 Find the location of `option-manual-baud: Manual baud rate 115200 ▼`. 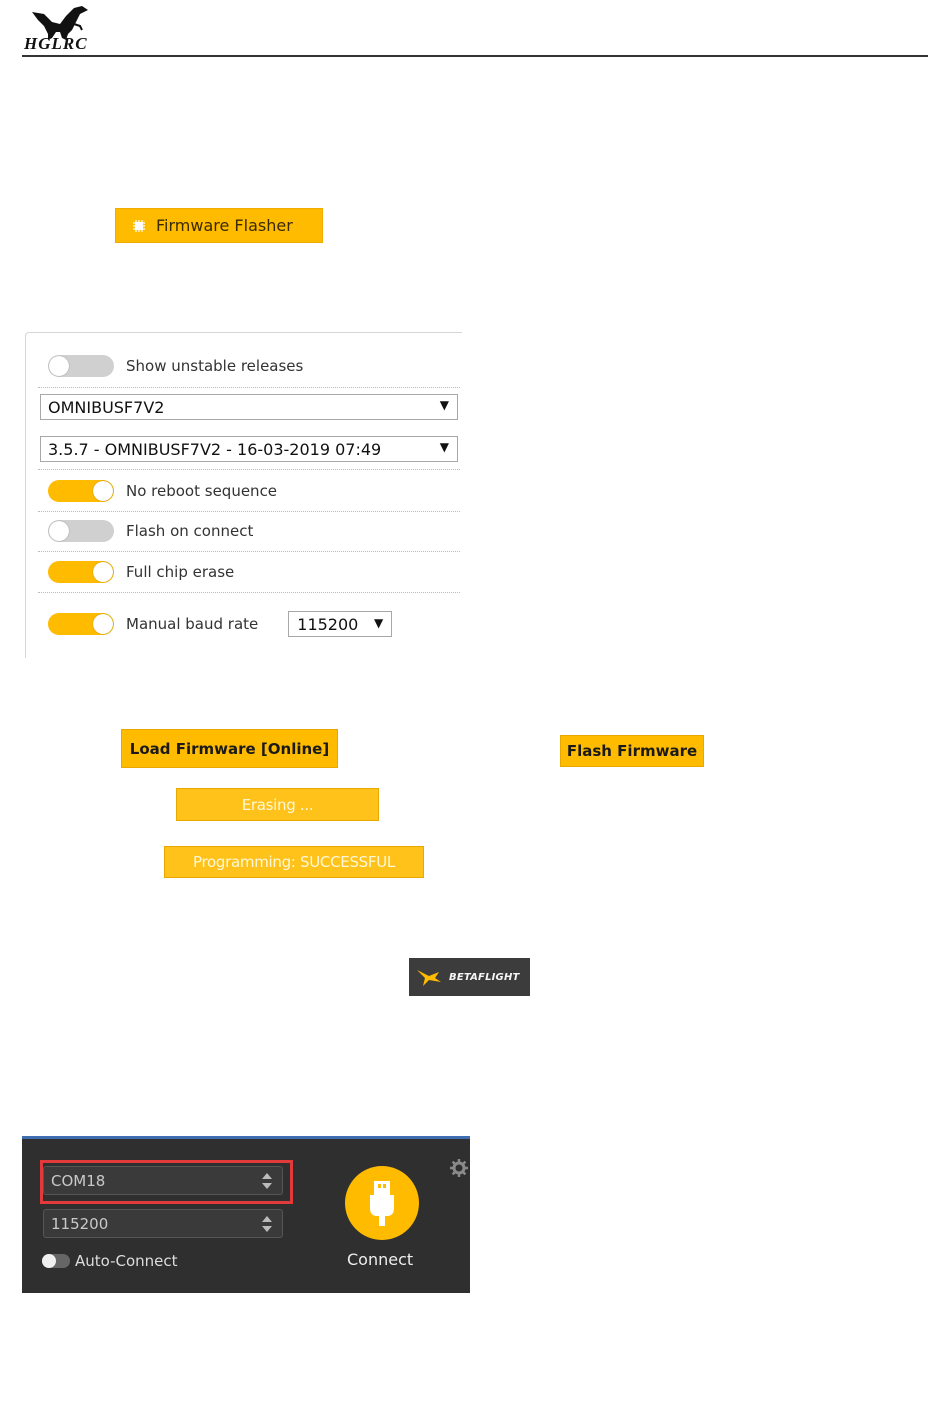

option-manual-baud: Manual baud rate 115200 ▼ is located at coordinates (249, 624).